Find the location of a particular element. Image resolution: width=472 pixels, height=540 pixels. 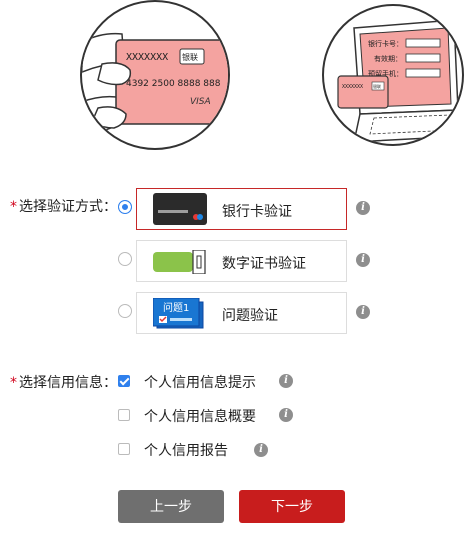

laptop-card-brand: 银联 is located at coordinates (377, 86).